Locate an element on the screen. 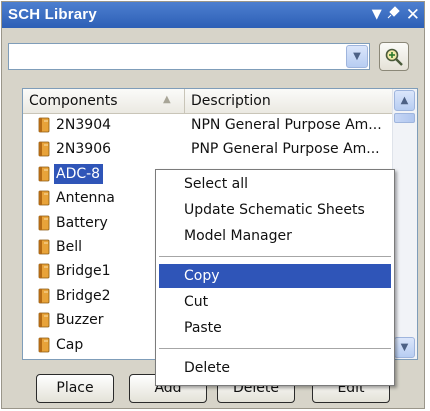  list-header: Components ▲ Description is located at coordinates (208, 101).